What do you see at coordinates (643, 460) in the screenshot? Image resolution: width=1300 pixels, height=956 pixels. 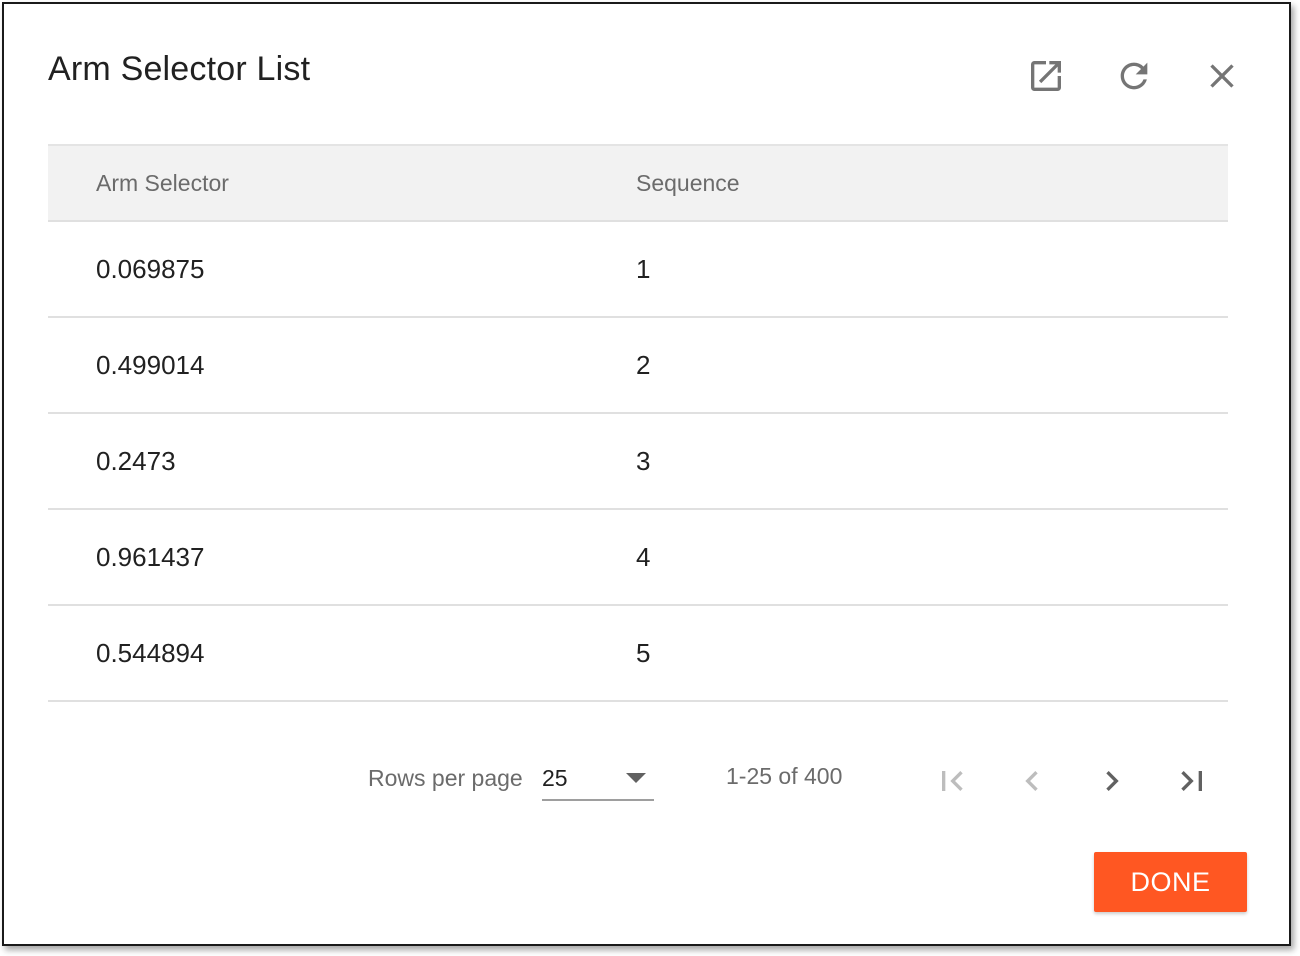 I see `cell-sequence: 3` at bounding box center [643, 460].